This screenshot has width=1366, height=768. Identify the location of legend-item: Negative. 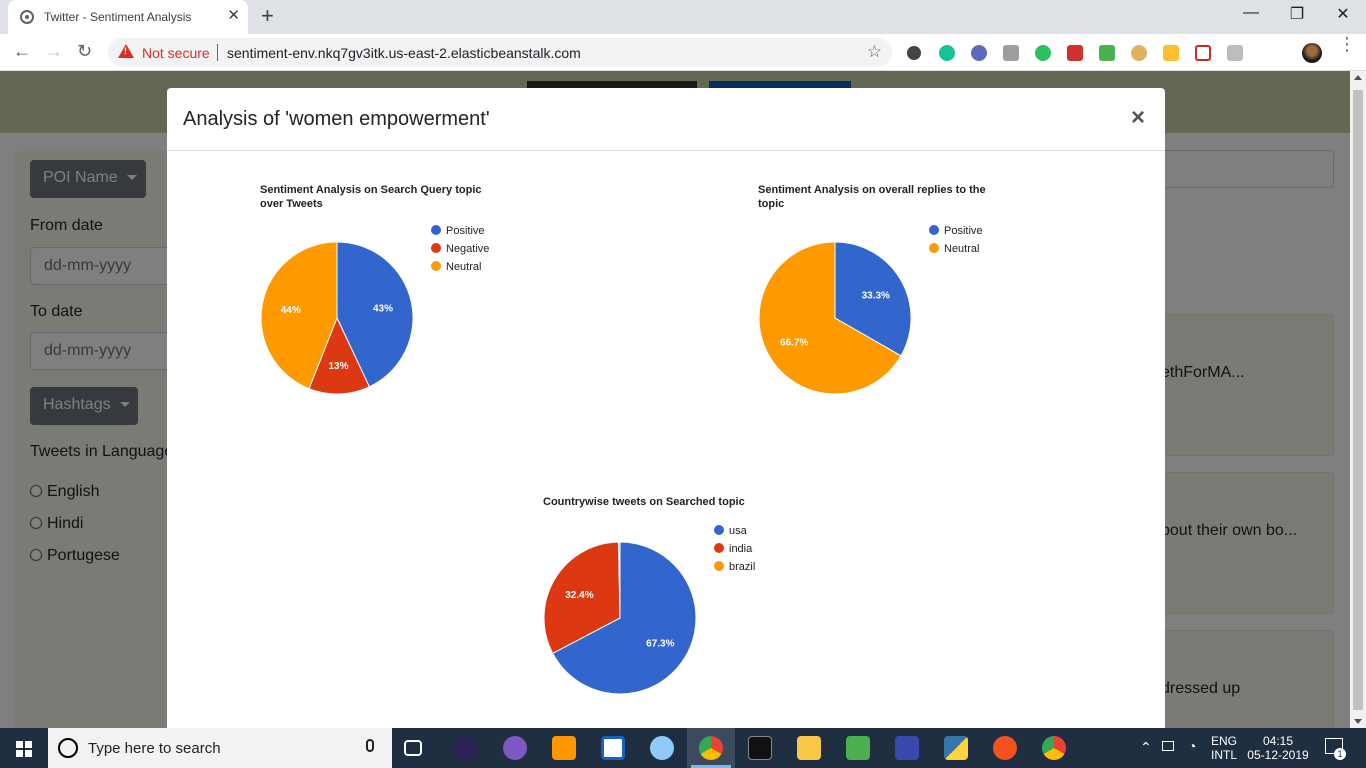
(460, 249).